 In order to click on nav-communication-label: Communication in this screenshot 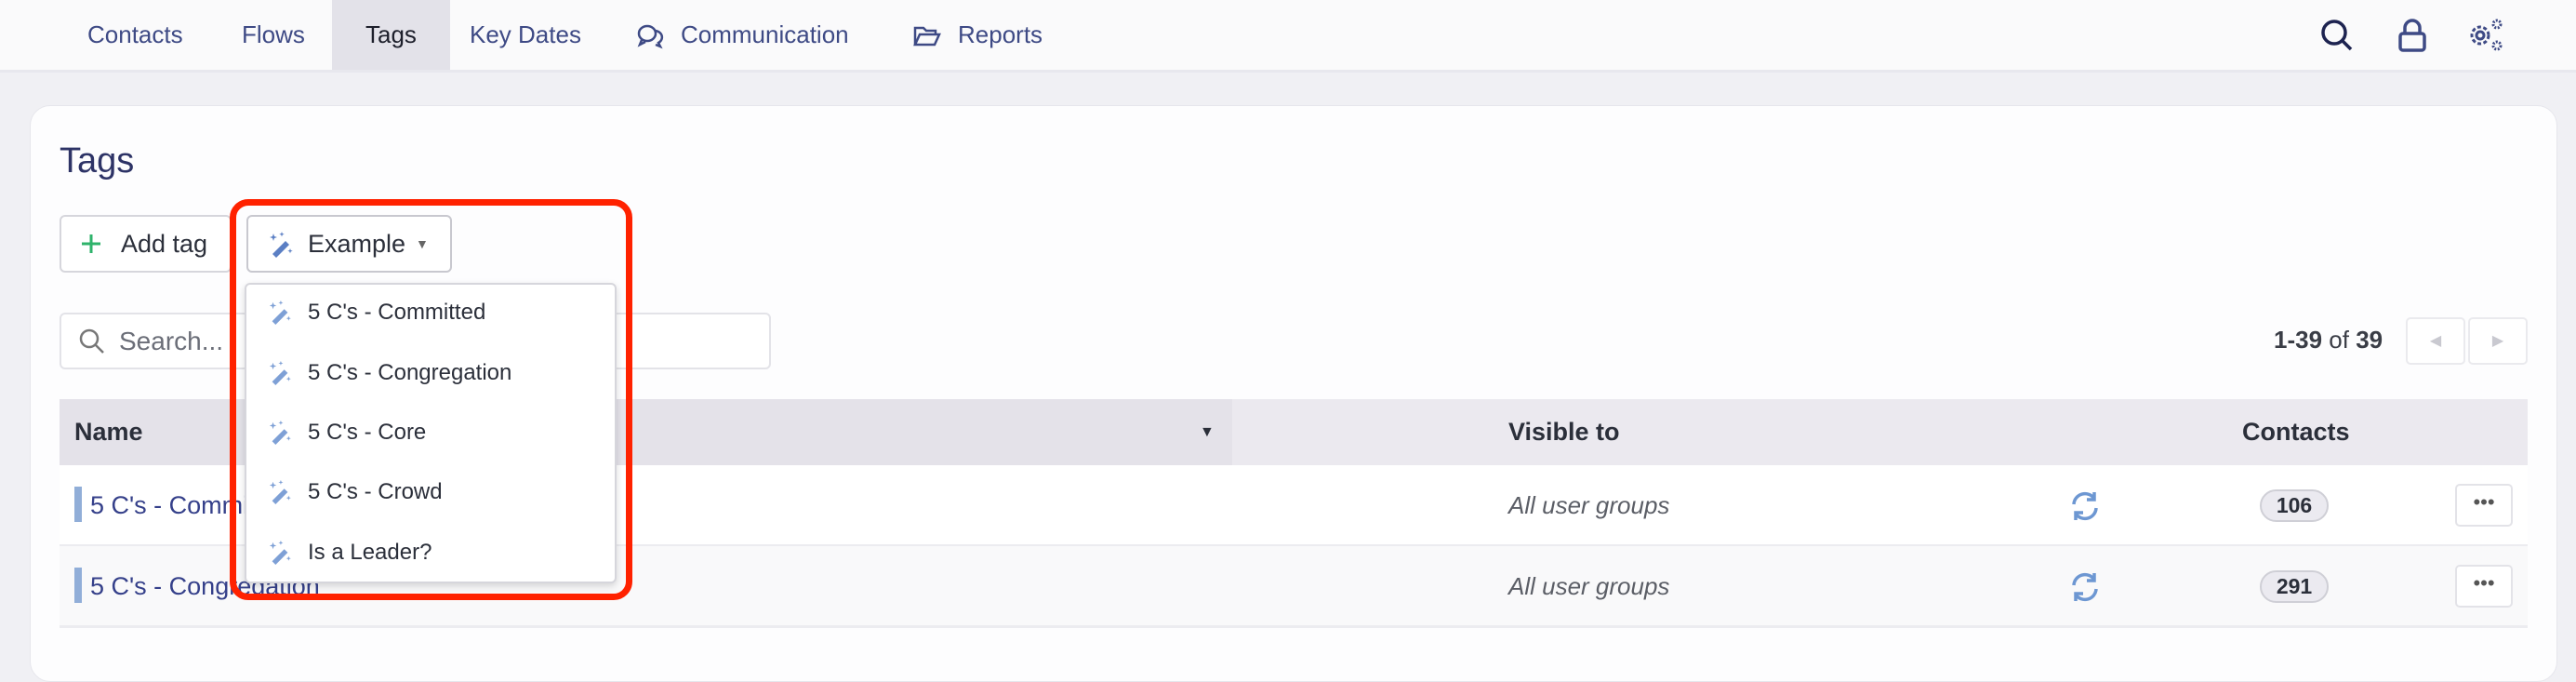, I will do `click(765, 34)`.